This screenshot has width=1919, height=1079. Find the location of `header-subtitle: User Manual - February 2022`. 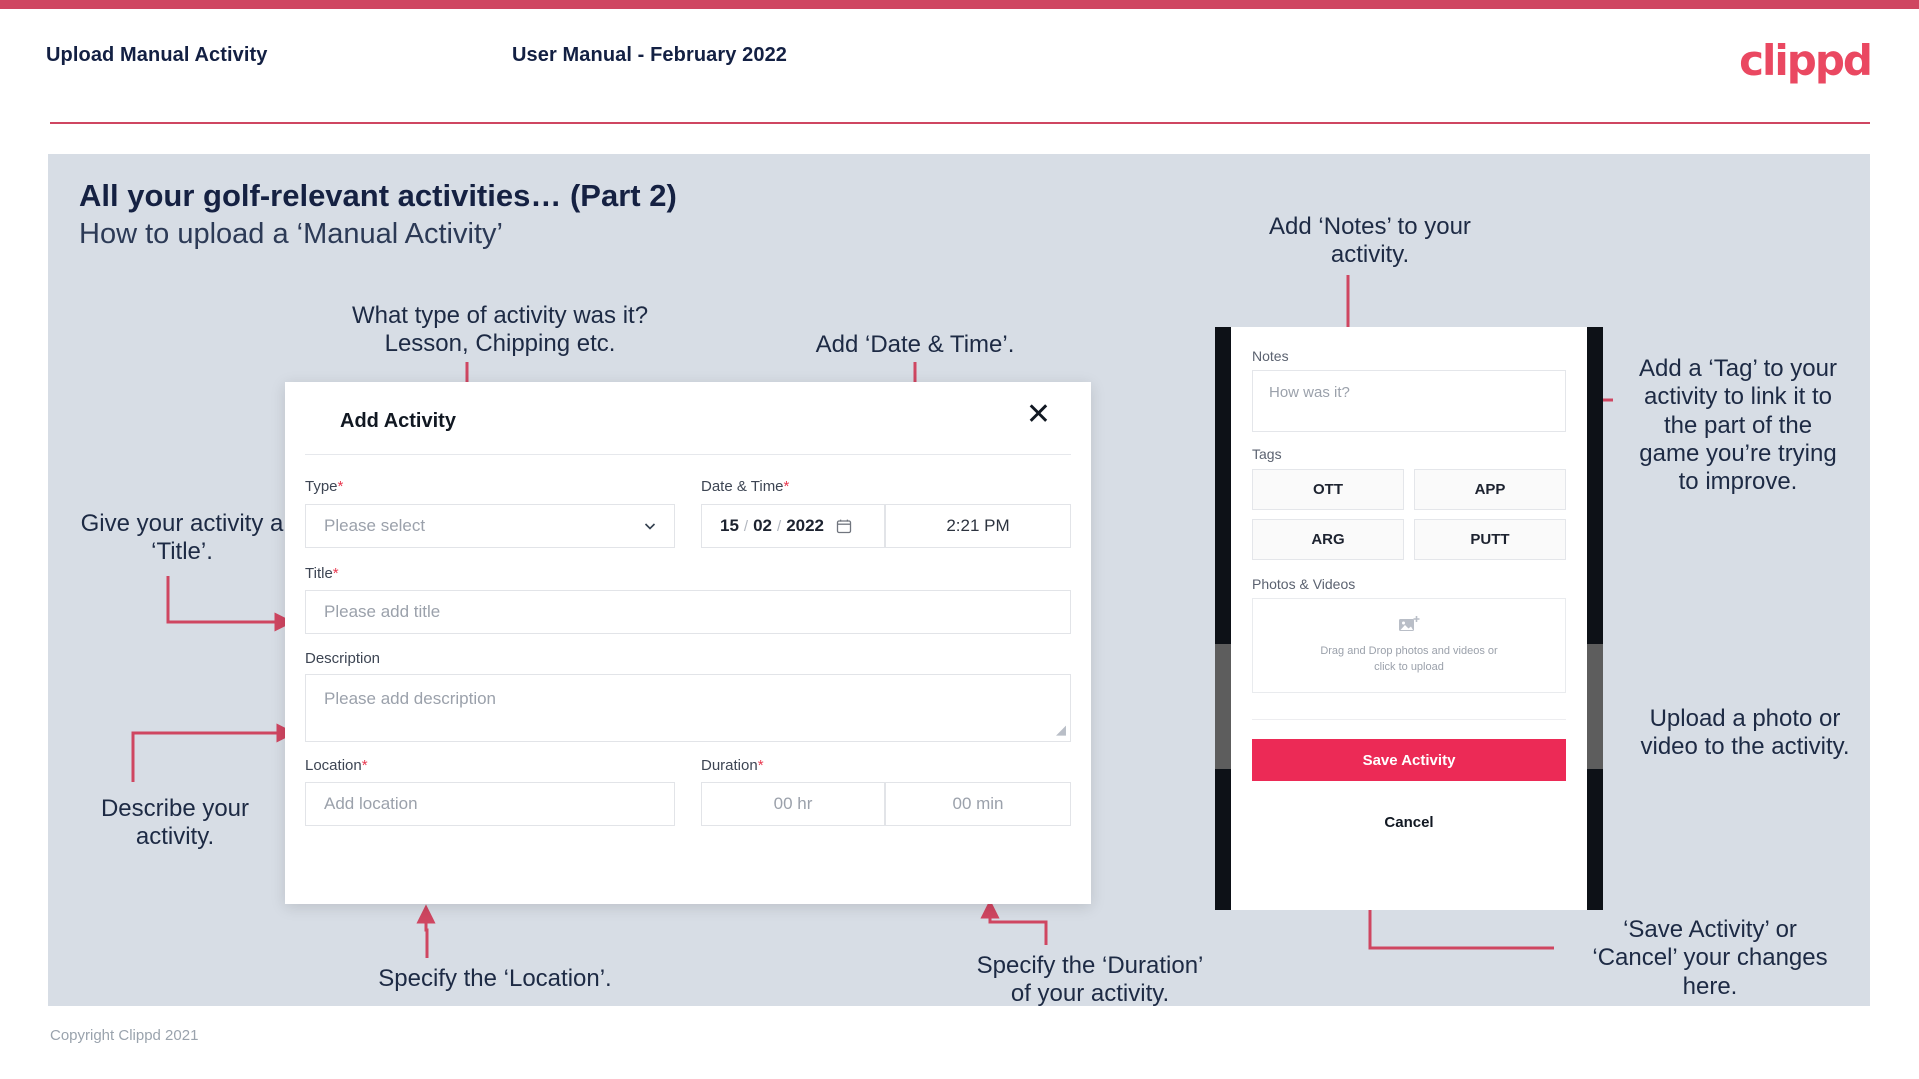

header-subtitle: User Manual - February 2022 is located at coordinates (650, 55).